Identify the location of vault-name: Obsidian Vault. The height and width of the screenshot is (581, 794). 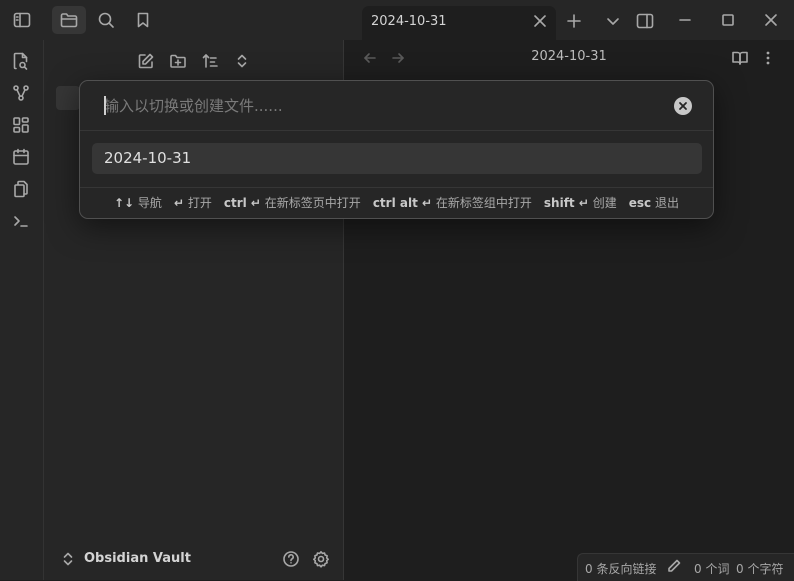
(137, 558).